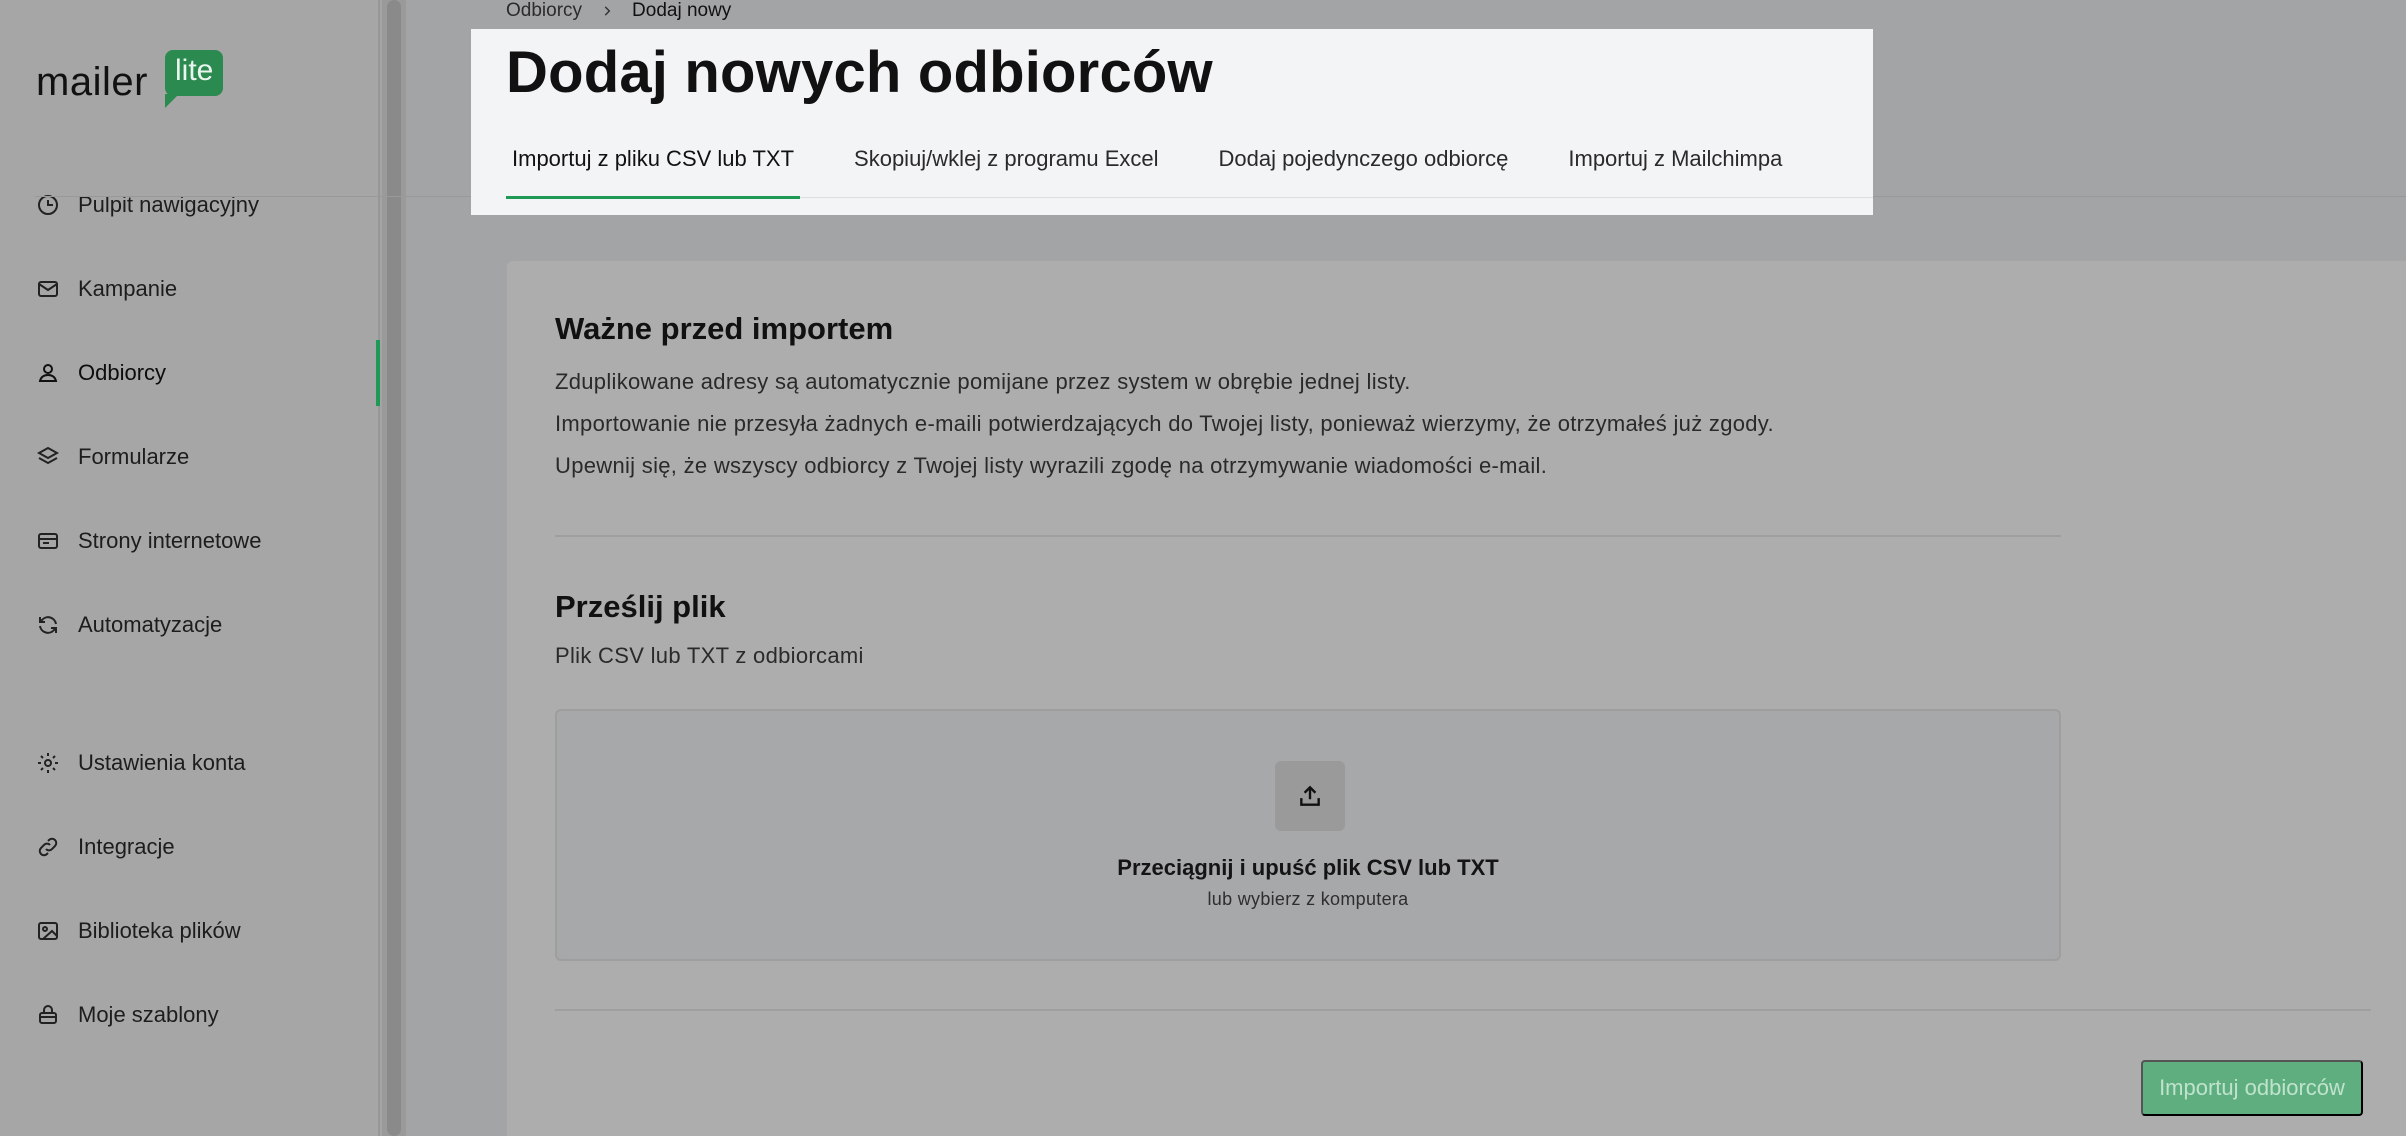 The image size is (2406, 1136). Describe the element at coordinates (48, 541) in the screenshot. I see `browser-icon` at that location.